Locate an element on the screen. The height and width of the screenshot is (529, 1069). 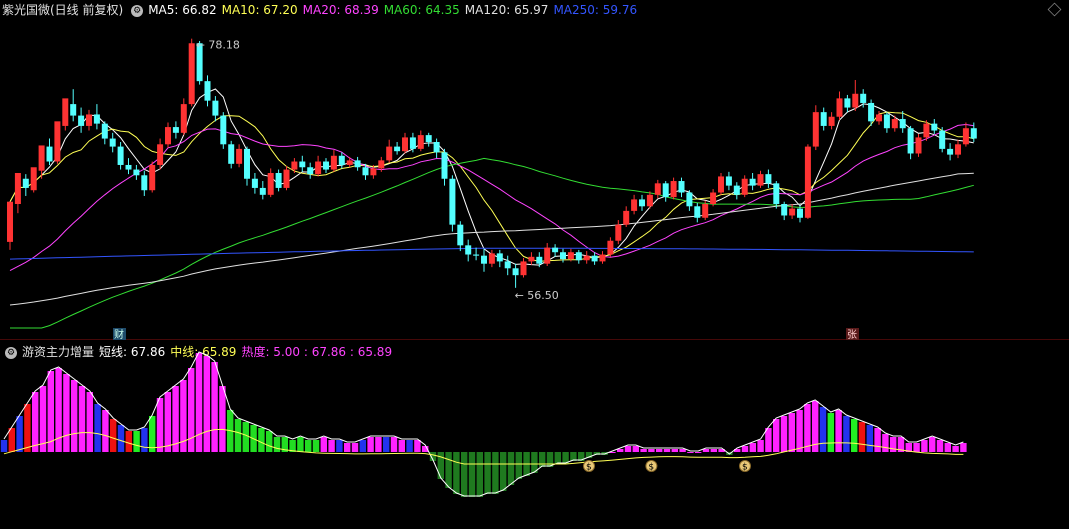
bottom-status-strip is located at coordinates (534, 524).